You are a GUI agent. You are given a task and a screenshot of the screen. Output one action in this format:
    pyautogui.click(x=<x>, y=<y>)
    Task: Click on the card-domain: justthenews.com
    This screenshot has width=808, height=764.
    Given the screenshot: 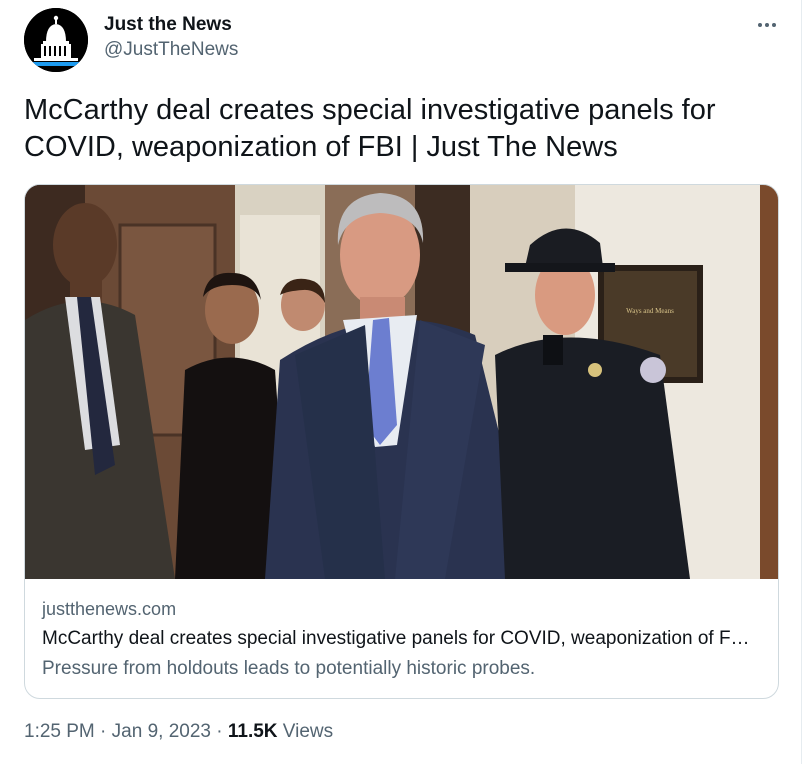 What is the action you would take?
    pyautogui.click(x=109, y=609)
    